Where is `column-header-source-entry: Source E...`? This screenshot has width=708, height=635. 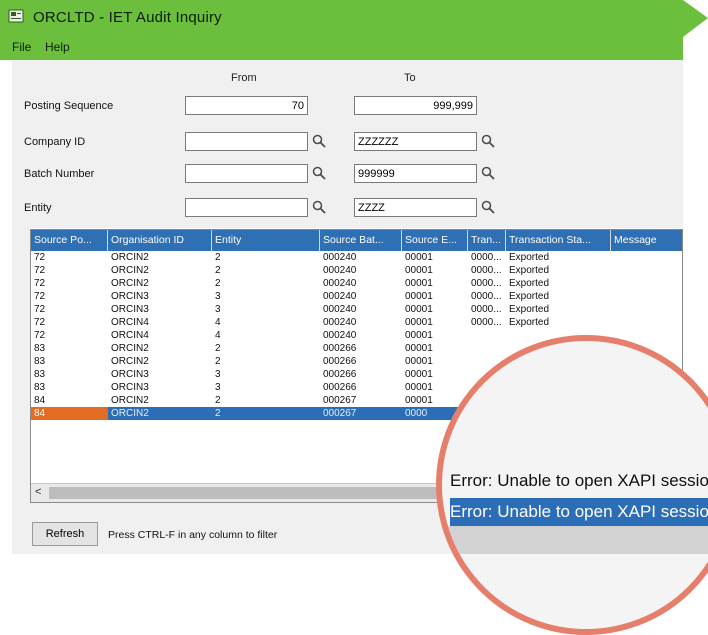 column-header-source-entry: Source E... is located at coordinates (435, 240).